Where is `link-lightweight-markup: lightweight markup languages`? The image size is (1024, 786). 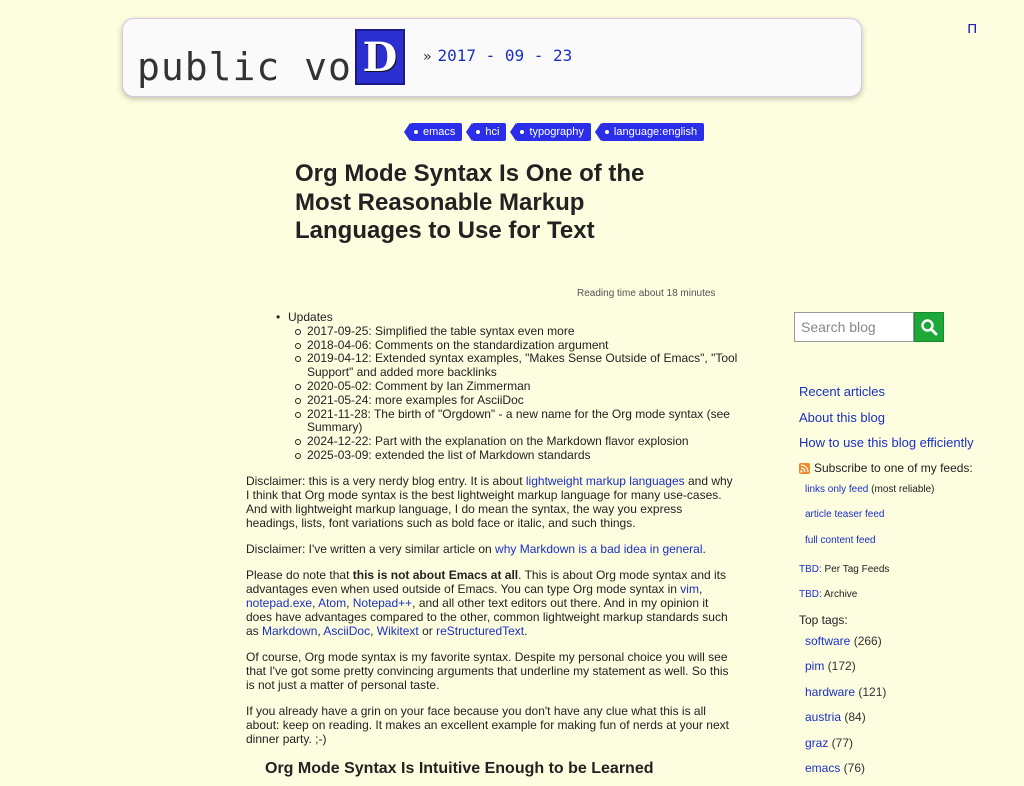
link-lightweight-markup: lightweight markup languages is located at coordinates (605, 481).